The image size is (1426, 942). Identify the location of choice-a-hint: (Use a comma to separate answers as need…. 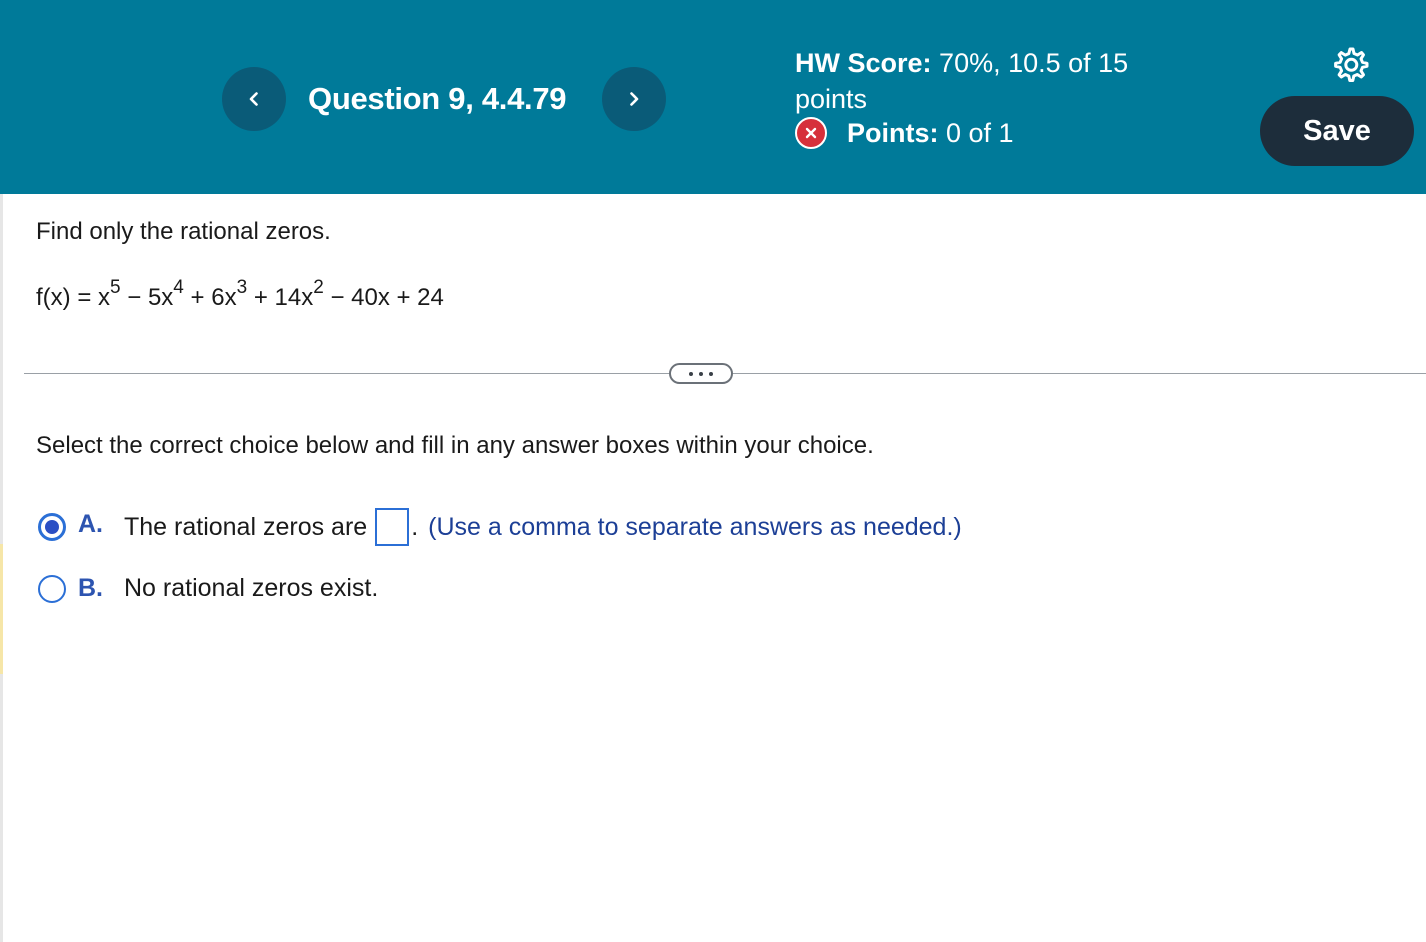
(695, 526).